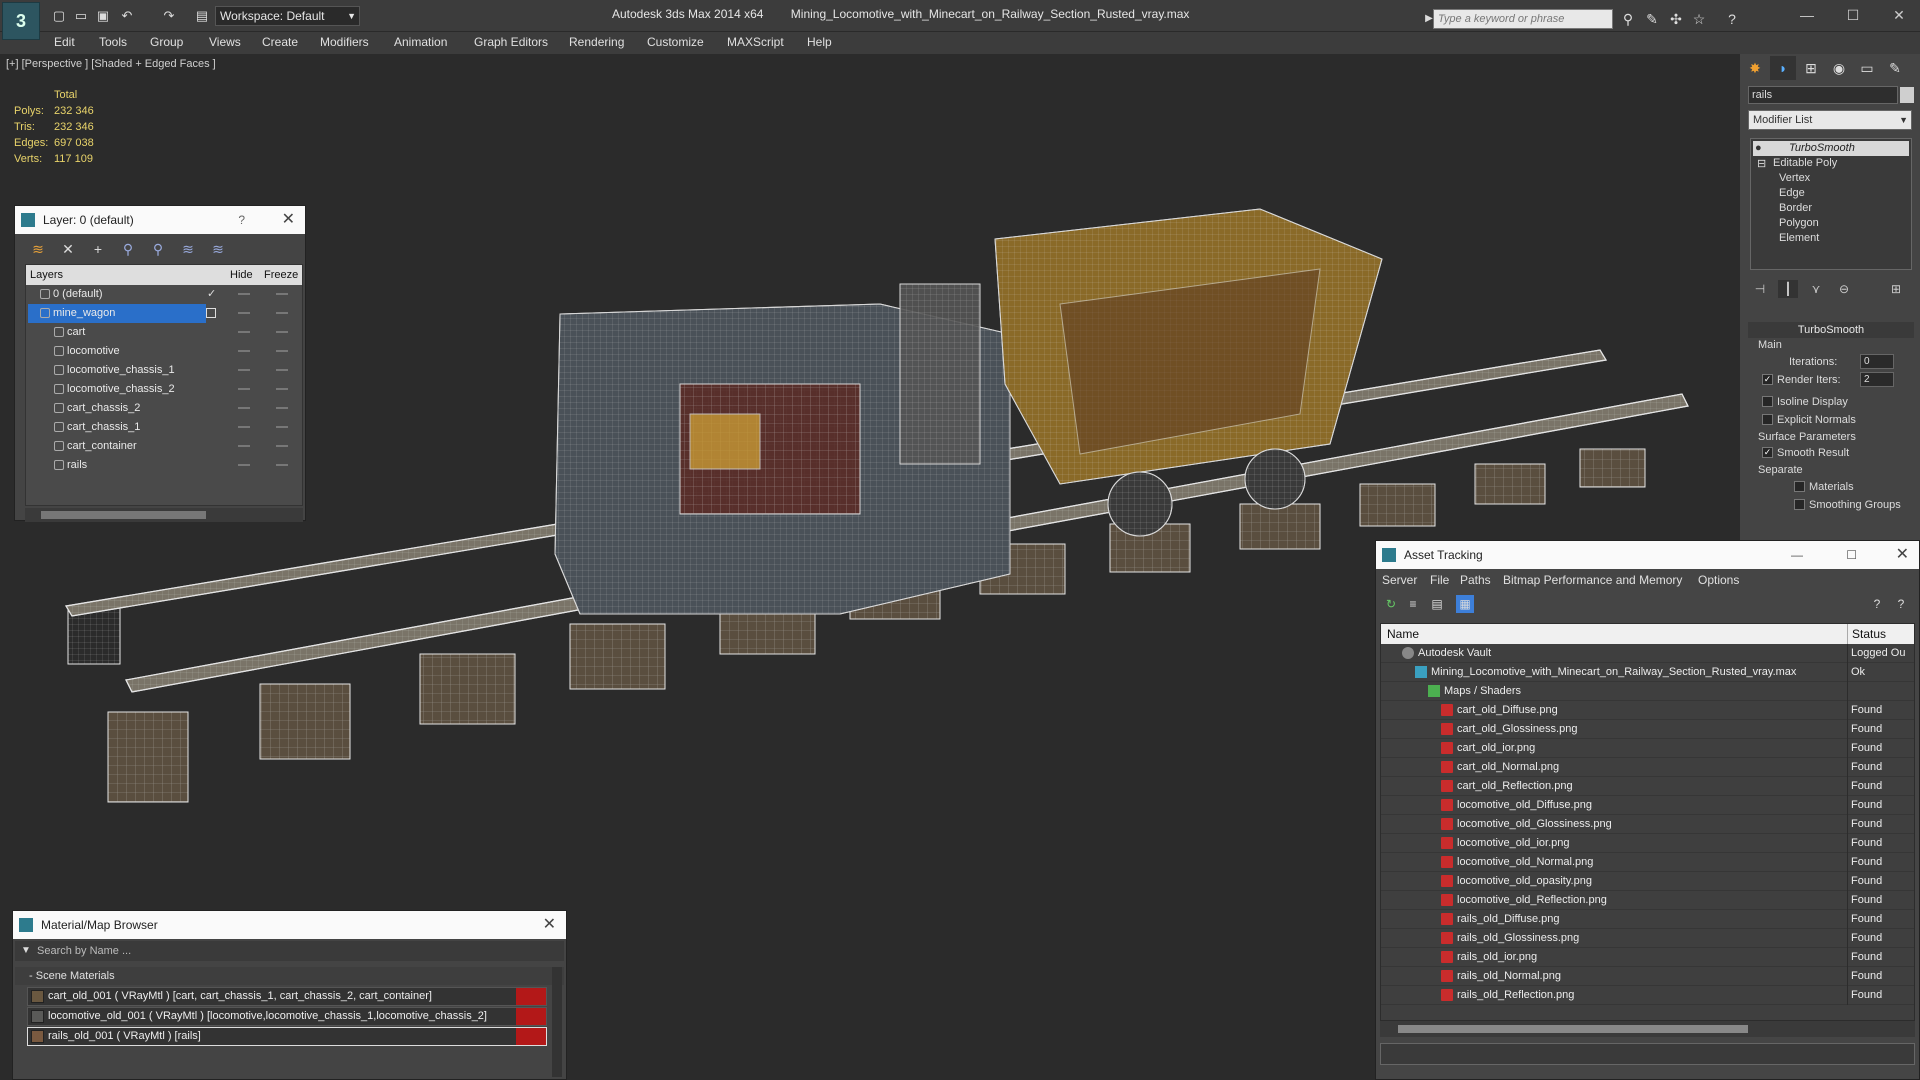 This screenshot has width=1920, height=1080. Describe the element at coordinates (164, 465) in the screenshot. I see `layer-row: rails` at that location.